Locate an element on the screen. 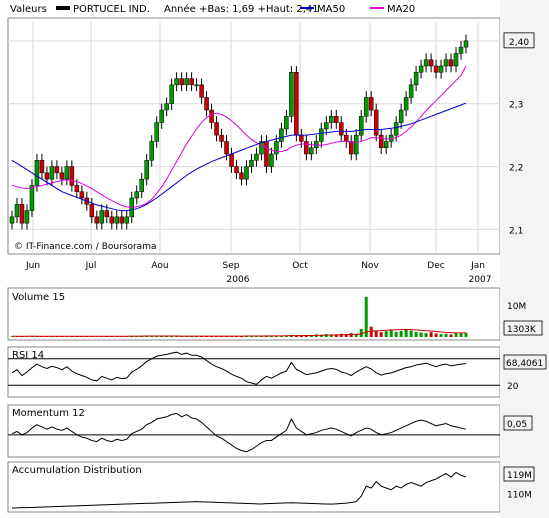 The width and height of the screenshot is (549, 518). accumulation-last-value: 119M is located at coordinates (519, 476).